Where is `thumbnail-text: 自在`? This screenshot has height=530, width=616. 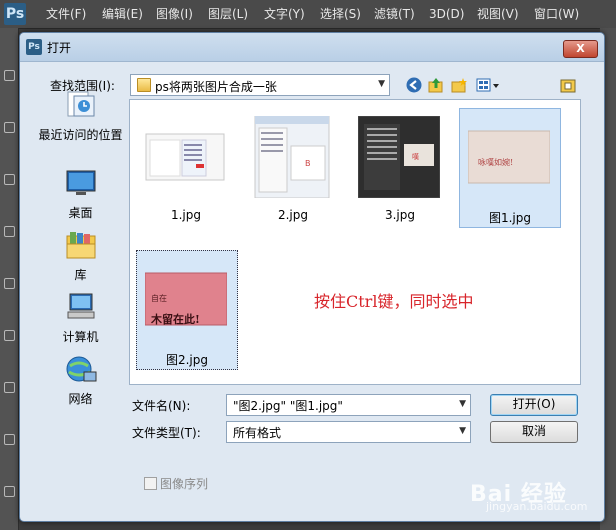 thumbnail-text: 自在 is located at coordinates (159, 298).